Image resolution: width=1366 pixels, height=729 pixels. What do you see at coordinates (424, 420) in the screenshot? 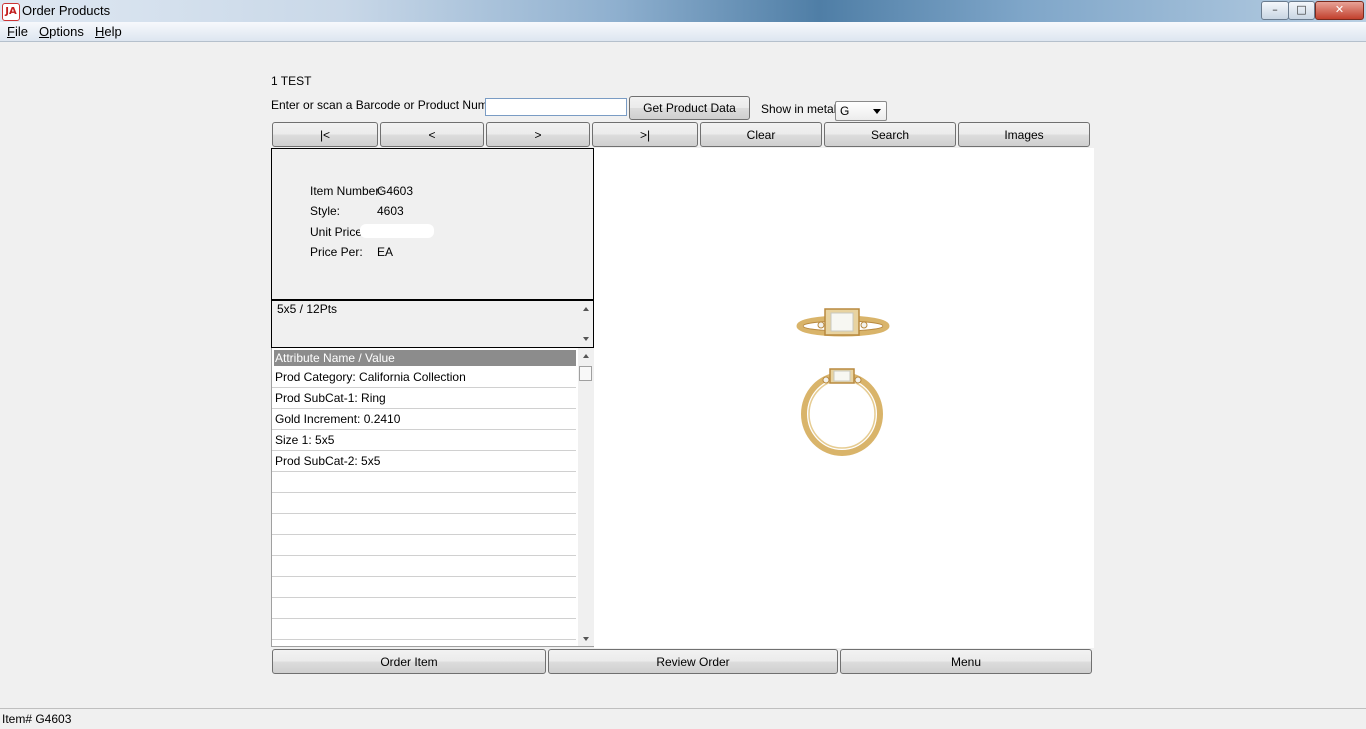
I see `table-row: Gold Increment: 0.2410` at bounding box center [424, 420].